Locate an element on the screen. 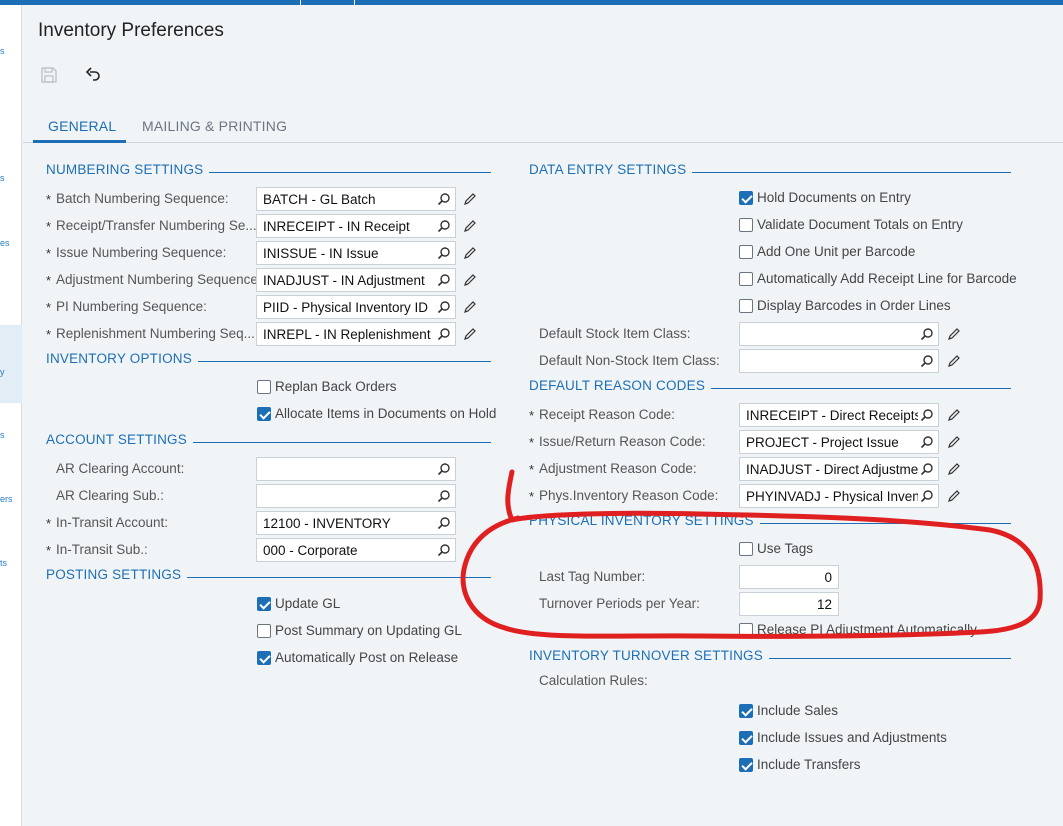  section-title: NUMBERING SETTINGS is located at coordinates (128, 169).